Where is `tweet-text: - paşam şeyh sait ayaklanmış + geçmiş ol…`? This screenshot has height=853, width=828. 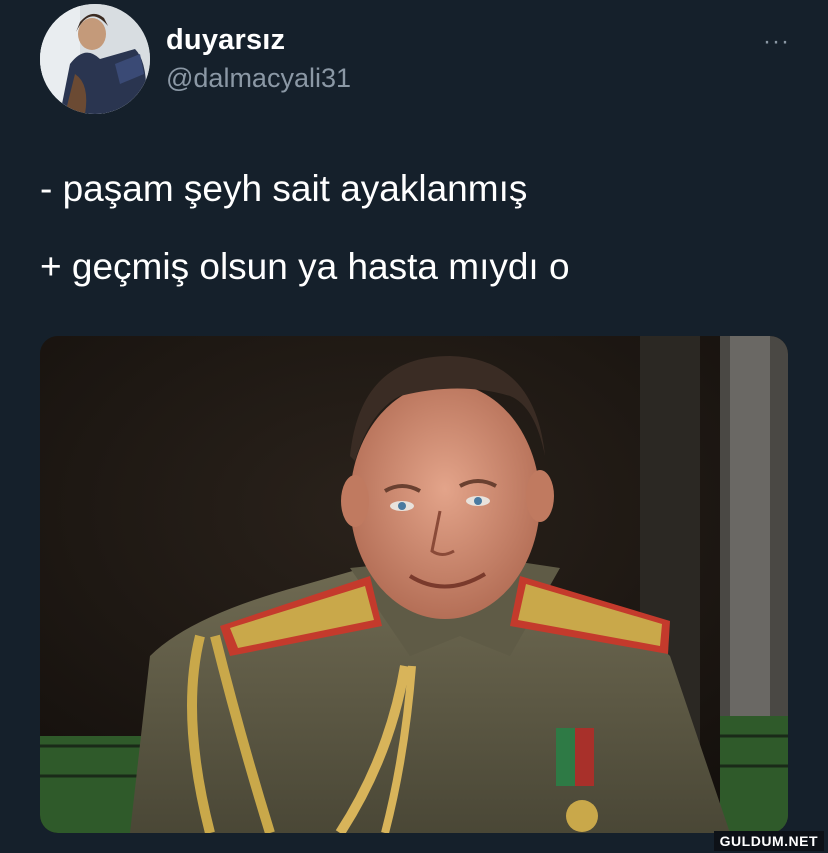
tweet-text: - paşam şeyh sait ayaklanmış + geçmiş ol… is located at coordinates (420, 228).